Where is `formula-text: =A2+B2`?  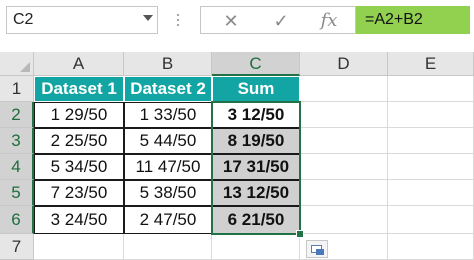
formula-text: =A2+B2 is located at coordinates (394, 19).